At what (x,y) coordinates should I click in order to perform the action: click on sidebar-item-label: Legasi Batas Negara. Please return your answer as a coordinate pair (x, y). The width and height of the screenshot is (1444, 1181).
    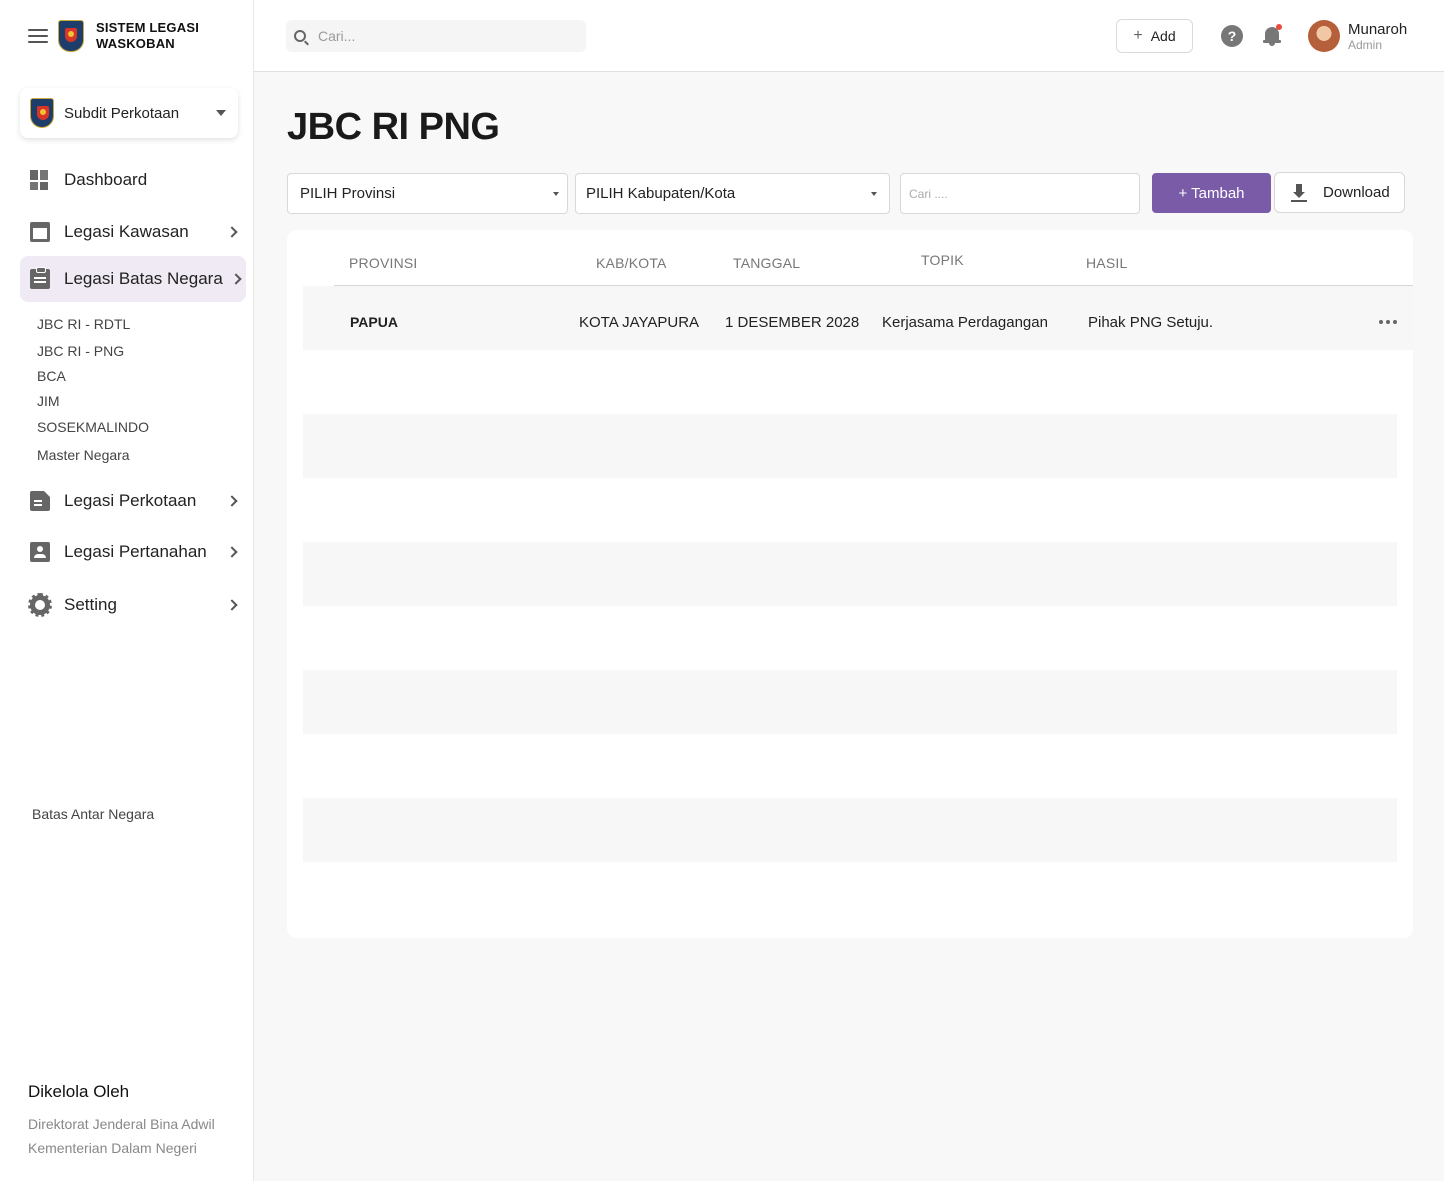
    Looking at the image, I should click on (143, 278).